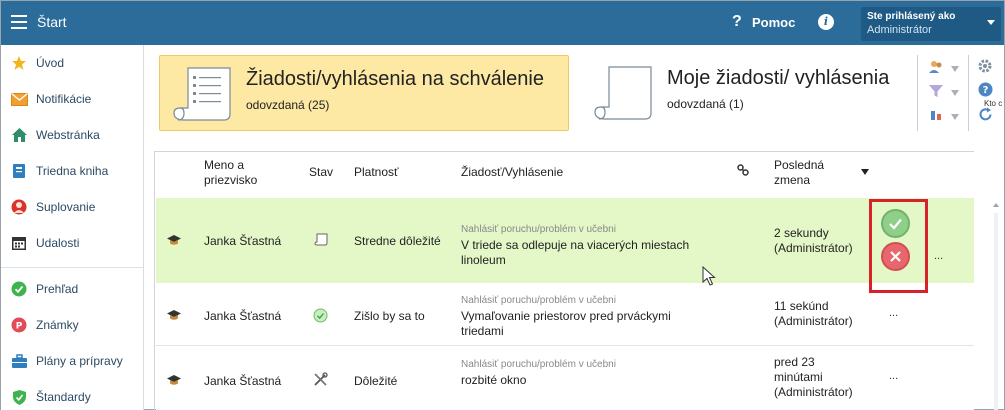 This screenshot has height=410, width=1005. What do you see at coordinates (746, 93) in the screenshot?
I see `card-my-requests: Moje žiadosti/ vyhlásenia odovzdaná (1)` at bounding box center [746, 93].